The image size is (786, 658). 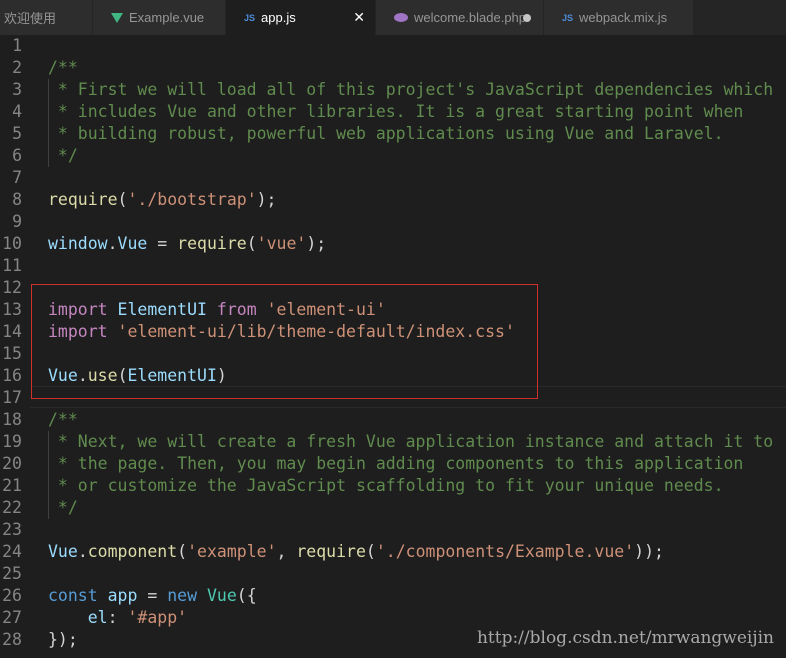 What do you see at coordinates (278, 17) in the screenshot?
I see `tab-label: app.js` at bounding box center [278, 17].